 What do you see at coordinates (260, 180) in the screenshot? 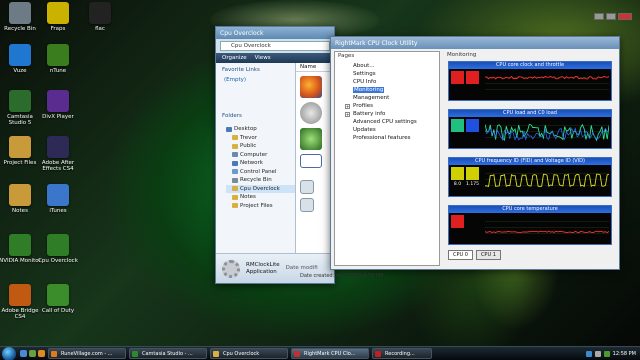
I see `folder-tree-item: Recycle Bin` at bounding box center [260, 180].